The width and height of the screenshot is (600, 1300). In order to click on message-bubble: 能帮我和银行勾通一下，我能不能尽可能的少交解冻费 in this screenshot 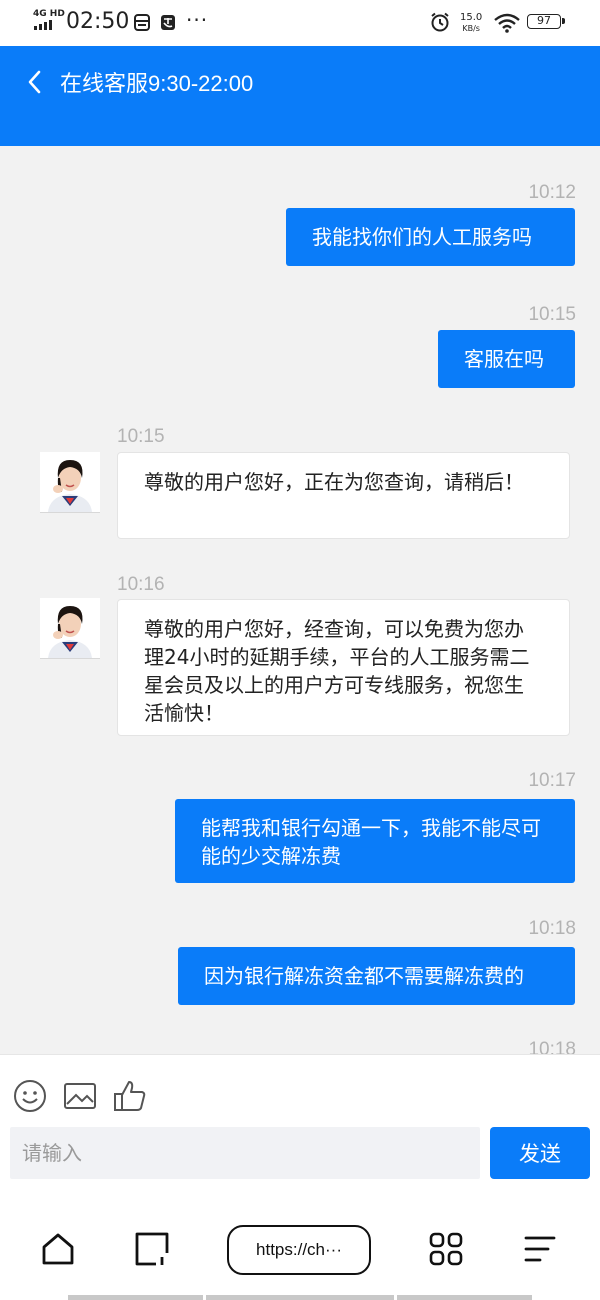, I will do `click(375, 841)`.